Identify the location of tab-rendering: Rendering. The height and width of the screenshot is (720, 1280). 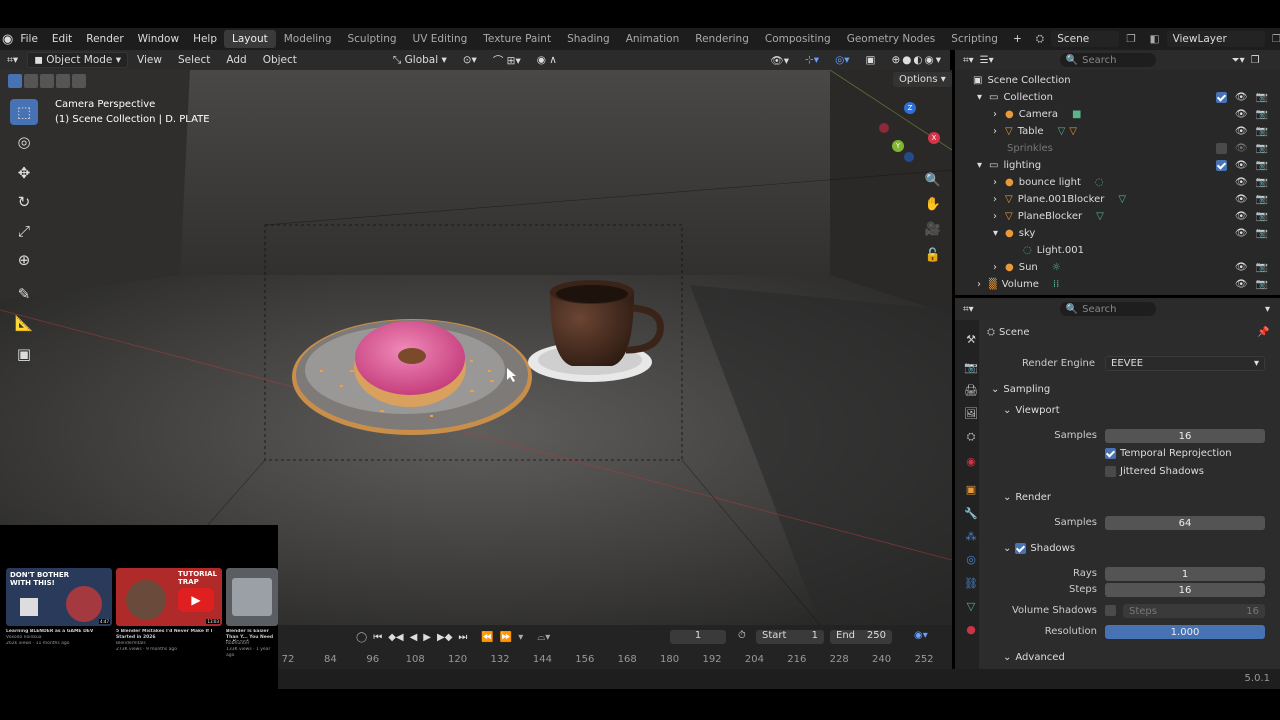
(722, 39).